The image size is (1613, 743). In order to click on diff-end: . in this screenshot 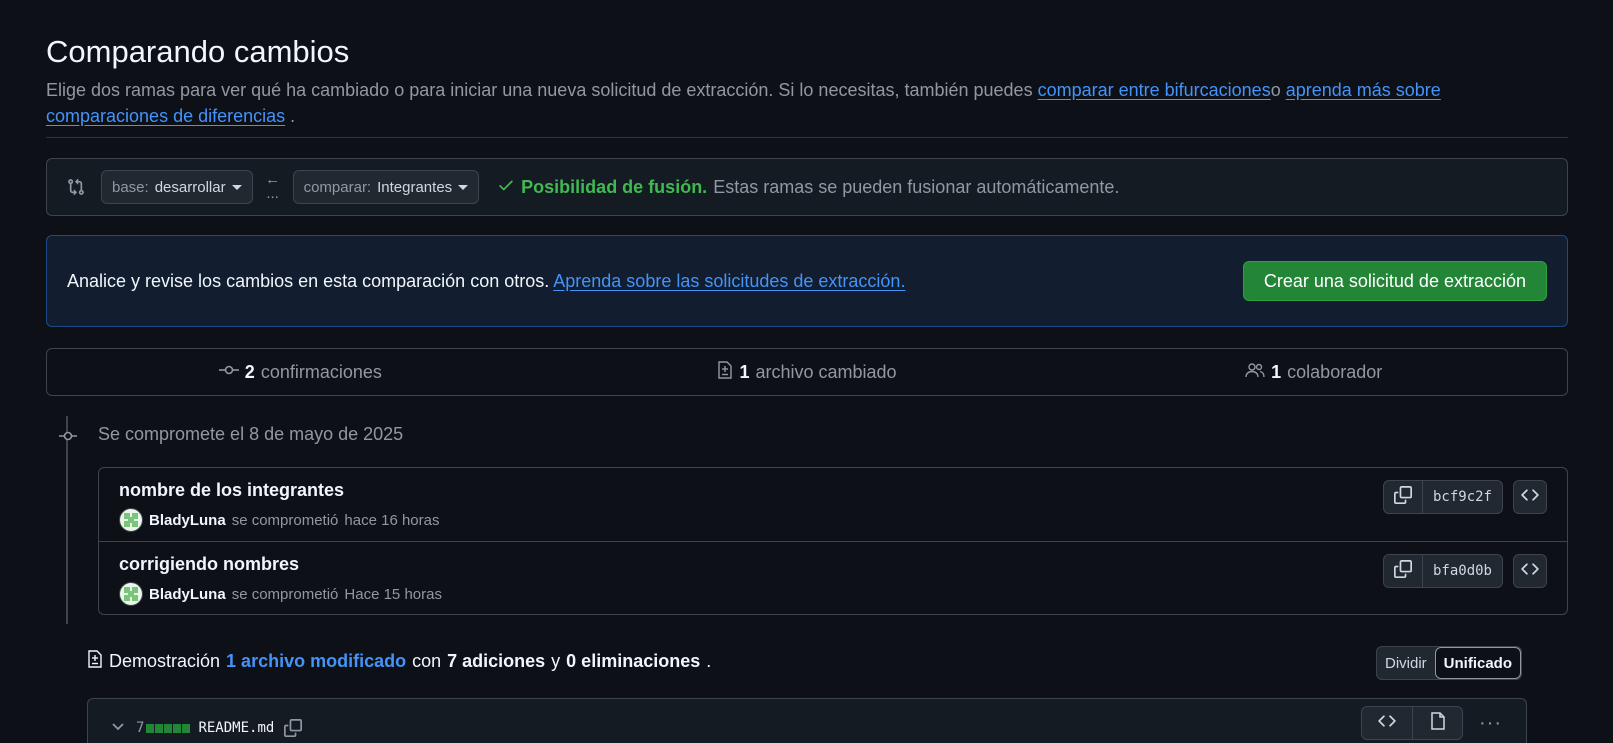, I will do `click(709, 661)`.